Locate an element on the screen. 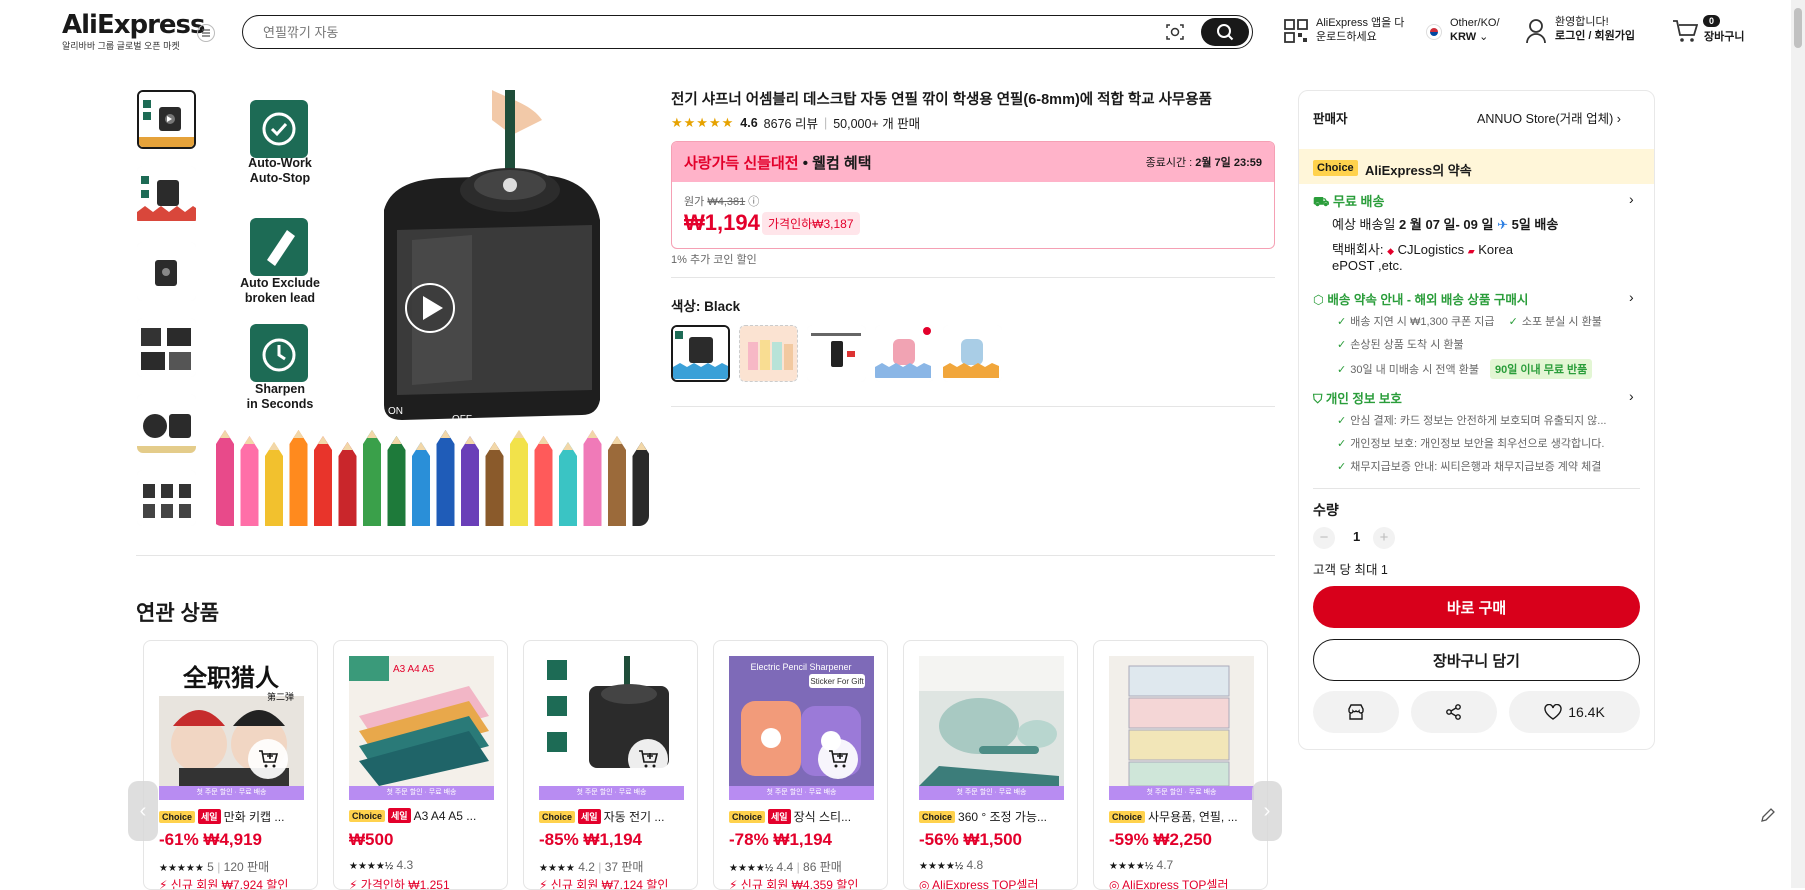  cart-label: 장바구니 is located at coordinates (1724, 37).